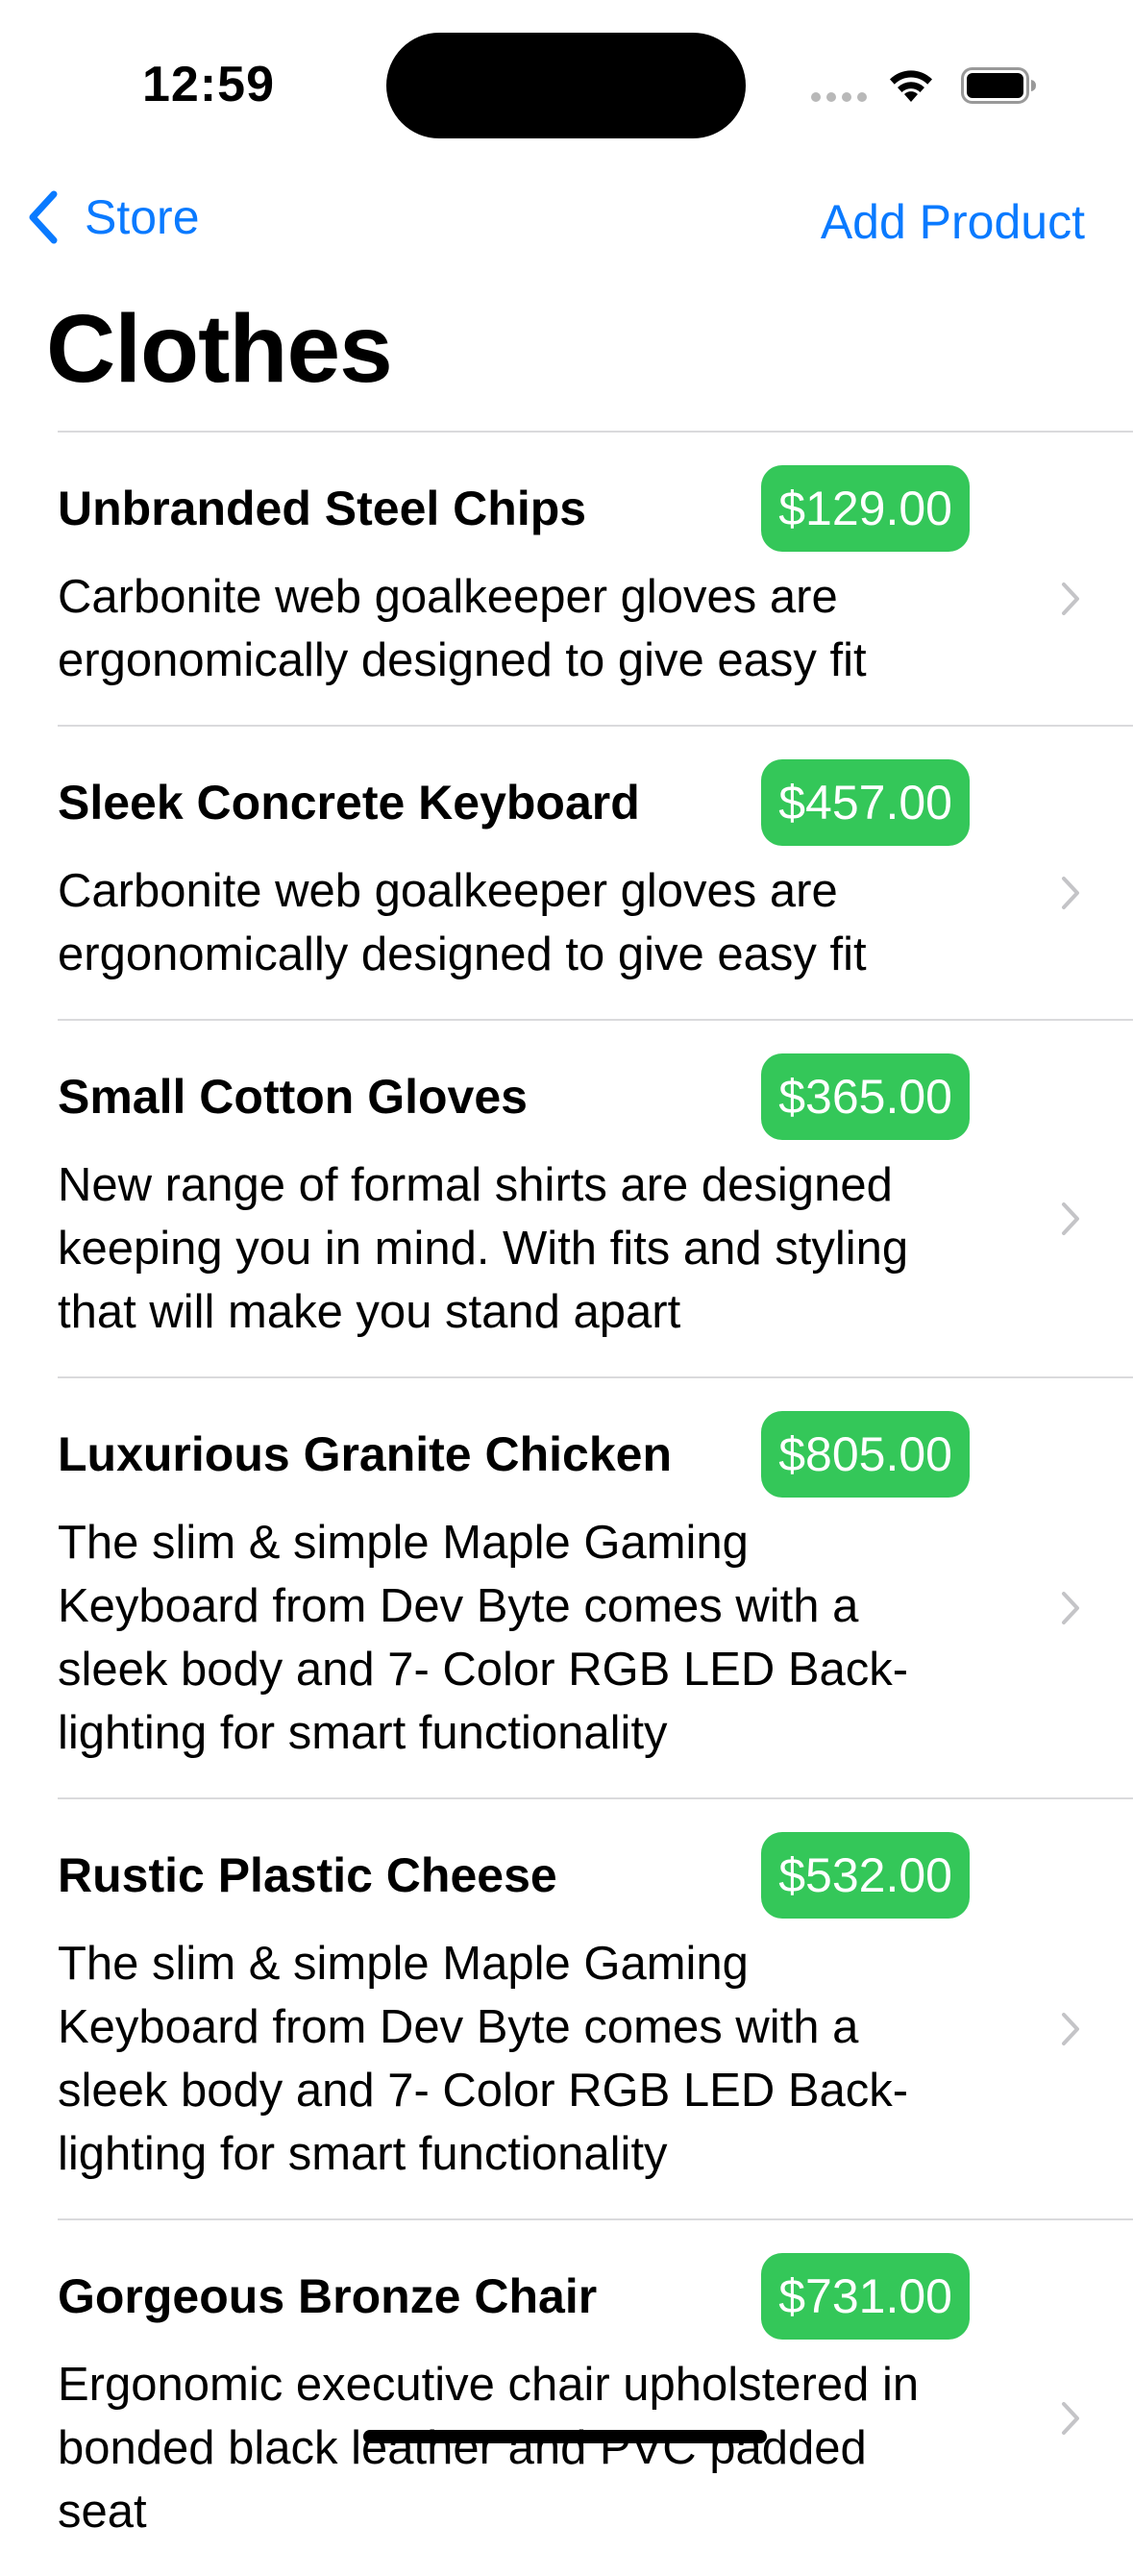 Image resolution: width=1133 pixels, height=2576 pixels. What do you see at coordinates (322, 508) in the screenshot?
I see `product-name: Unbranded Steel Chips` at bounding box center [322, 508].